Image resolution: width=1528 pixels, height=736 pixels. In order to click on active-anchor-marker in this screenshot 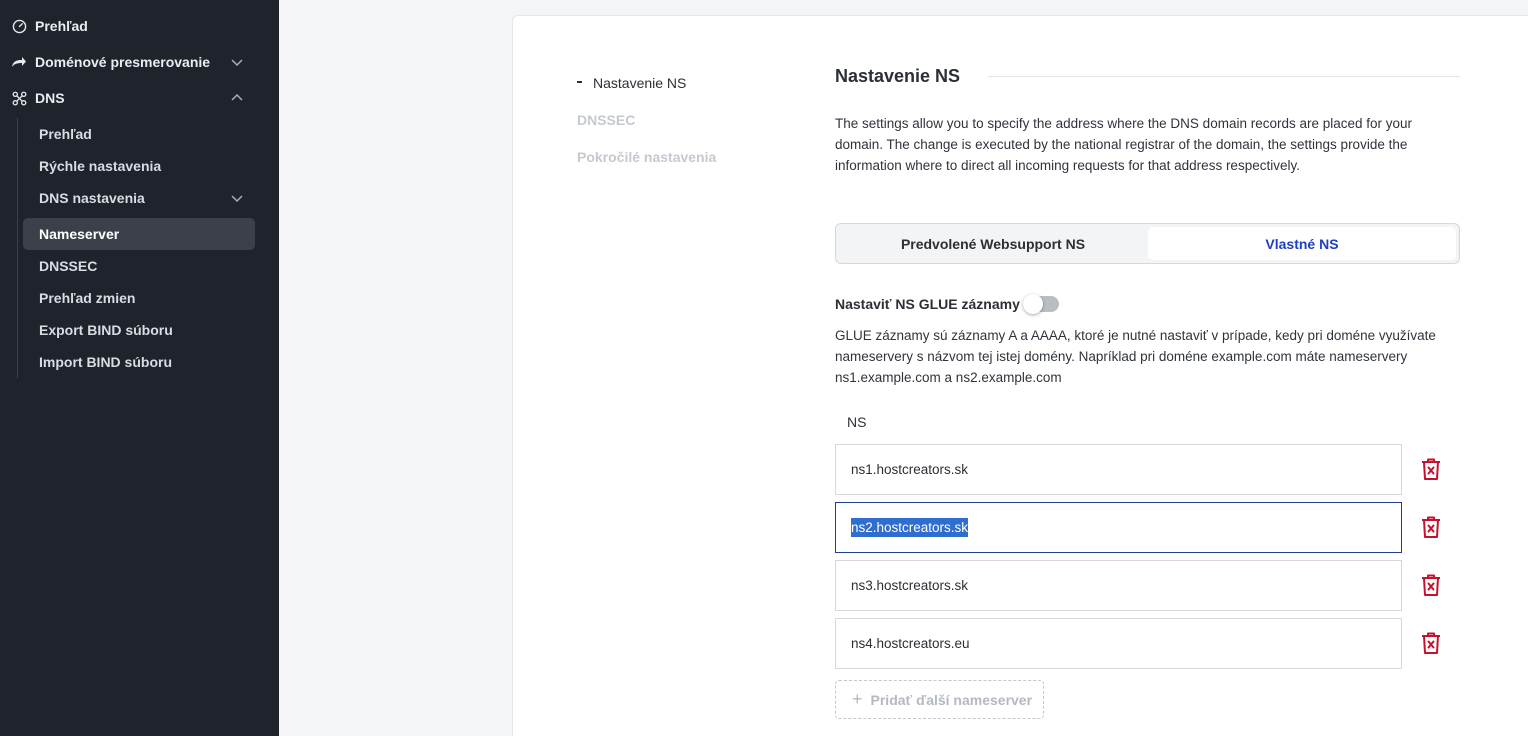, I will do `click(579, 82)`.